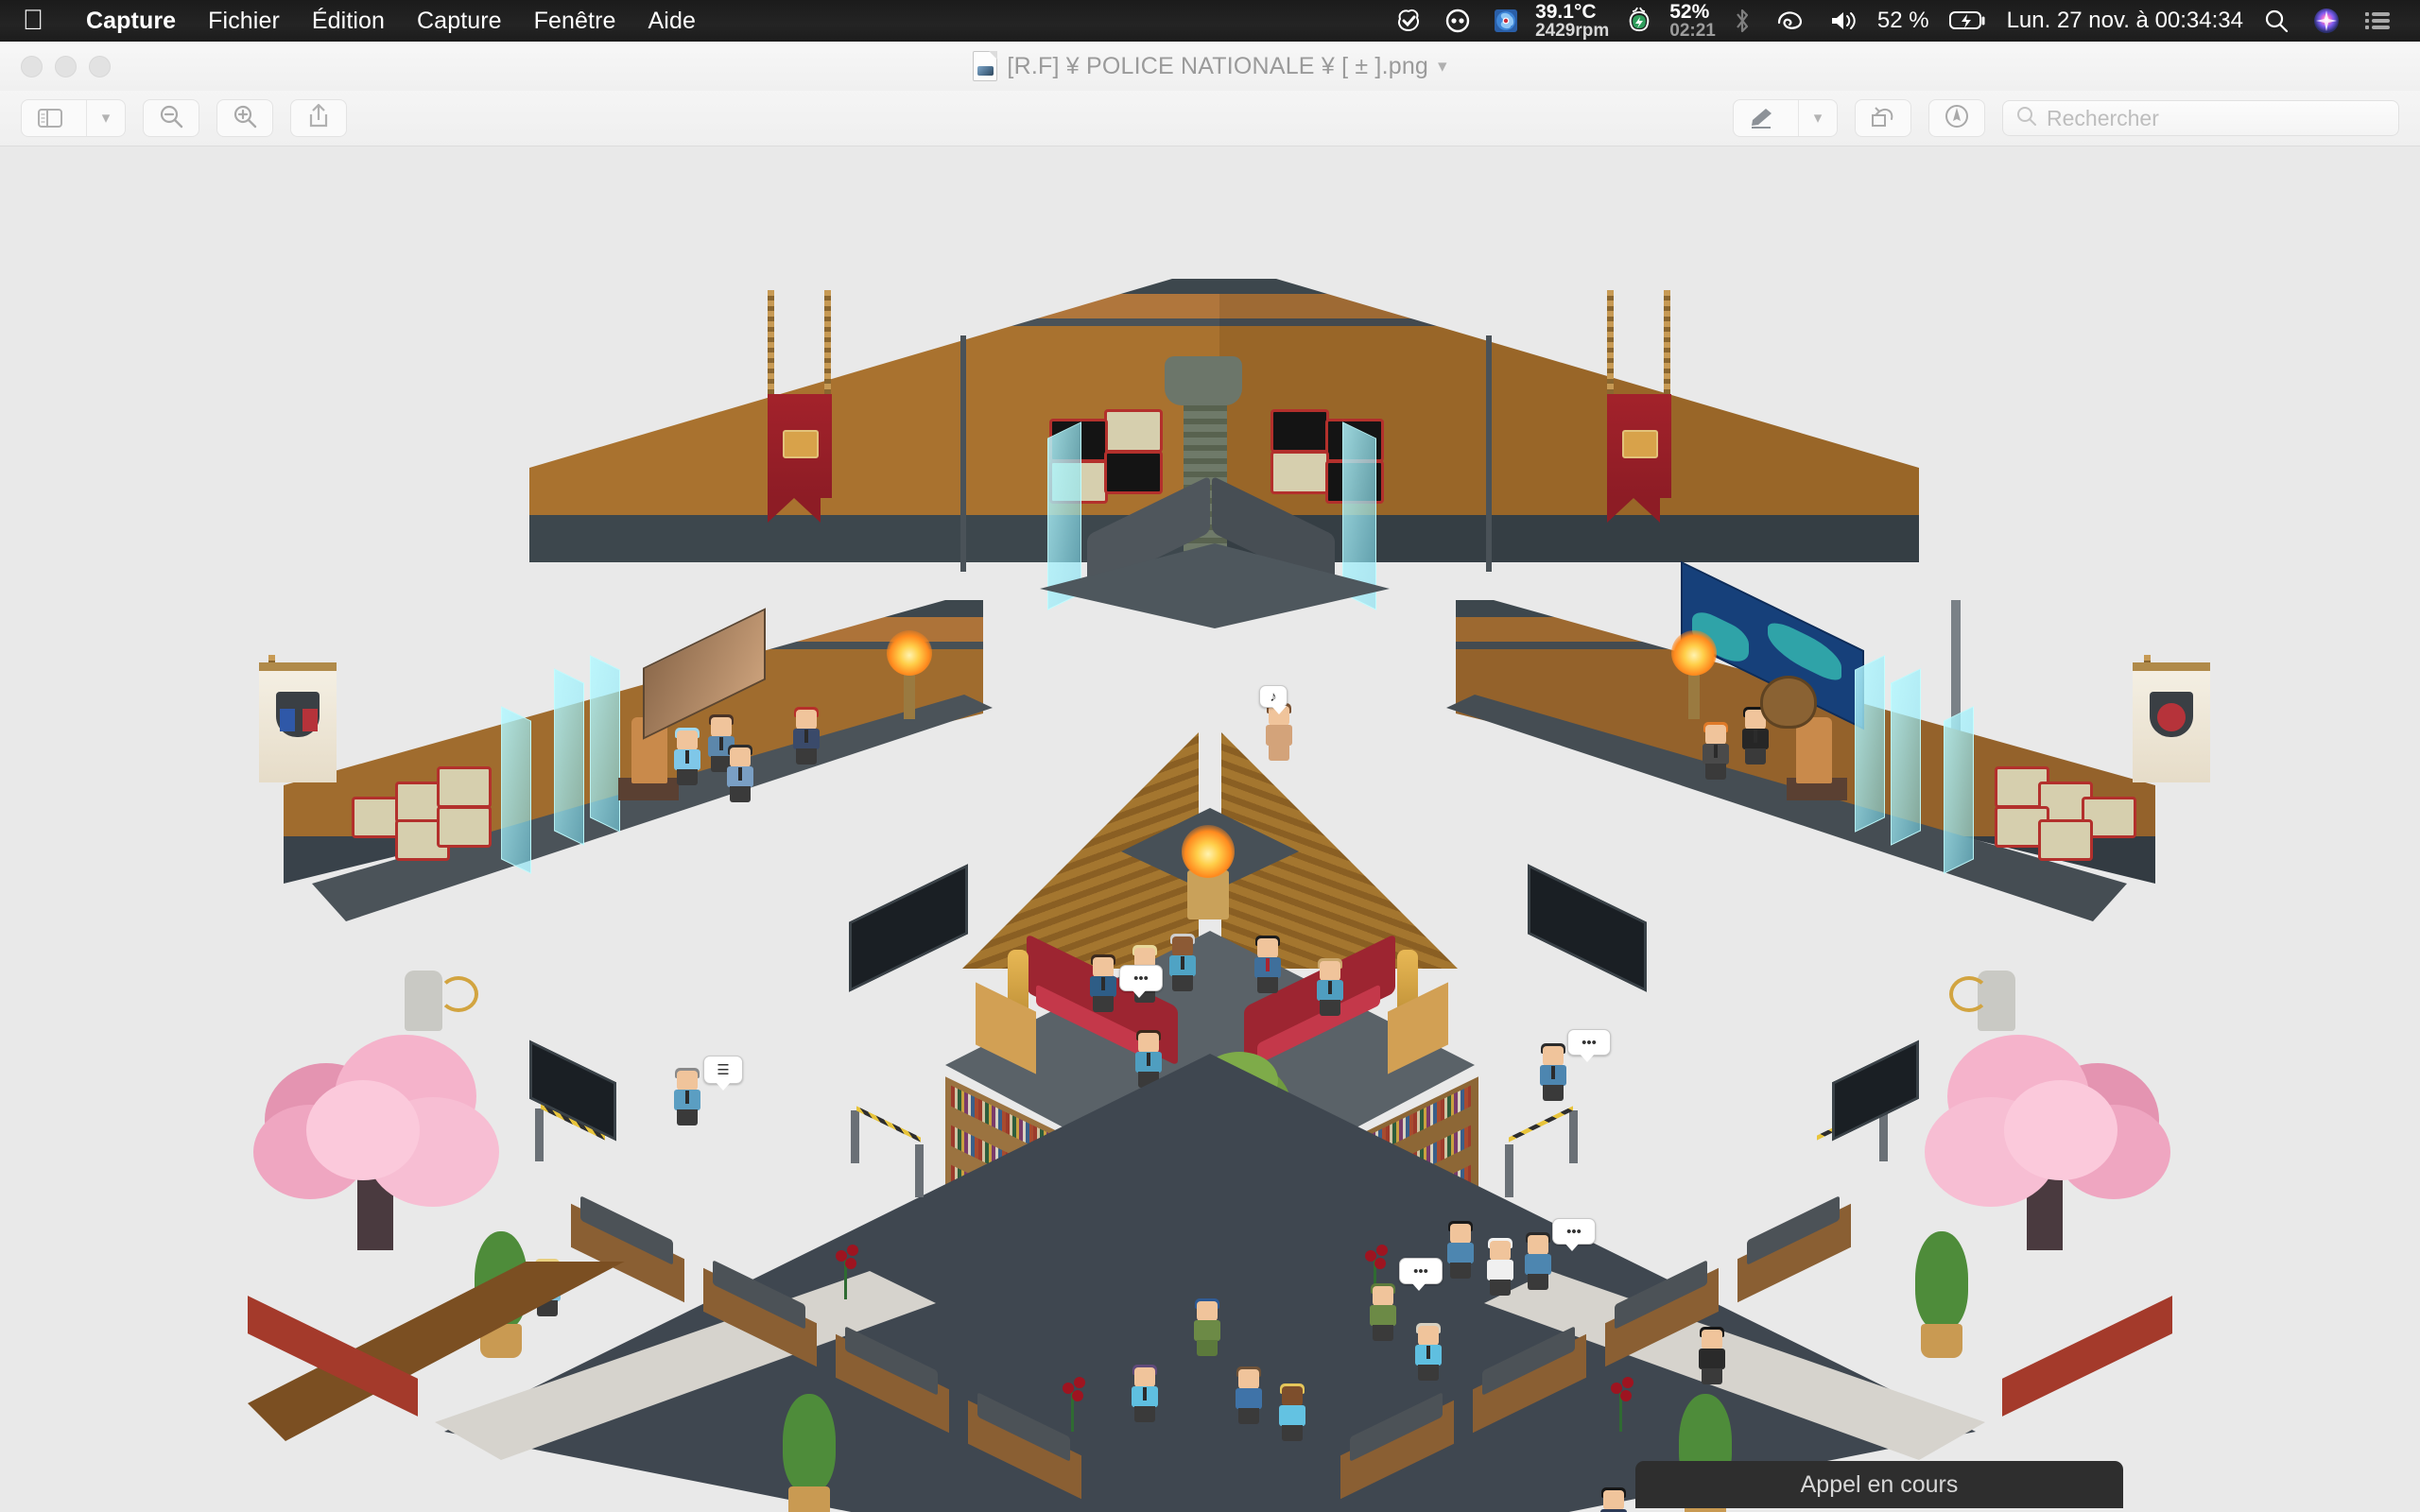  What do you see at coordinates (575, 21) in the screenshot?
I see `menu-item-fenetre: Fenêtre` at bounding box center [575, 21].